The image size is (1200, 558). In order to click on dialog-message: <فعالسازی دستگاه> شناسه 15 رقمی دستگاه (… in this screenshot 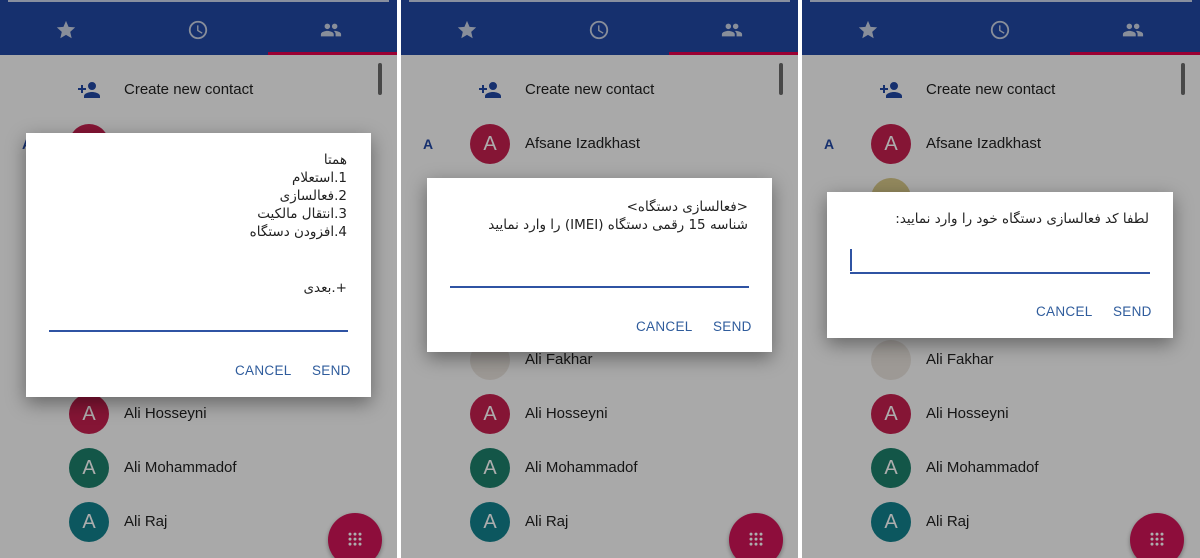, I will do `click(618, 216)`.